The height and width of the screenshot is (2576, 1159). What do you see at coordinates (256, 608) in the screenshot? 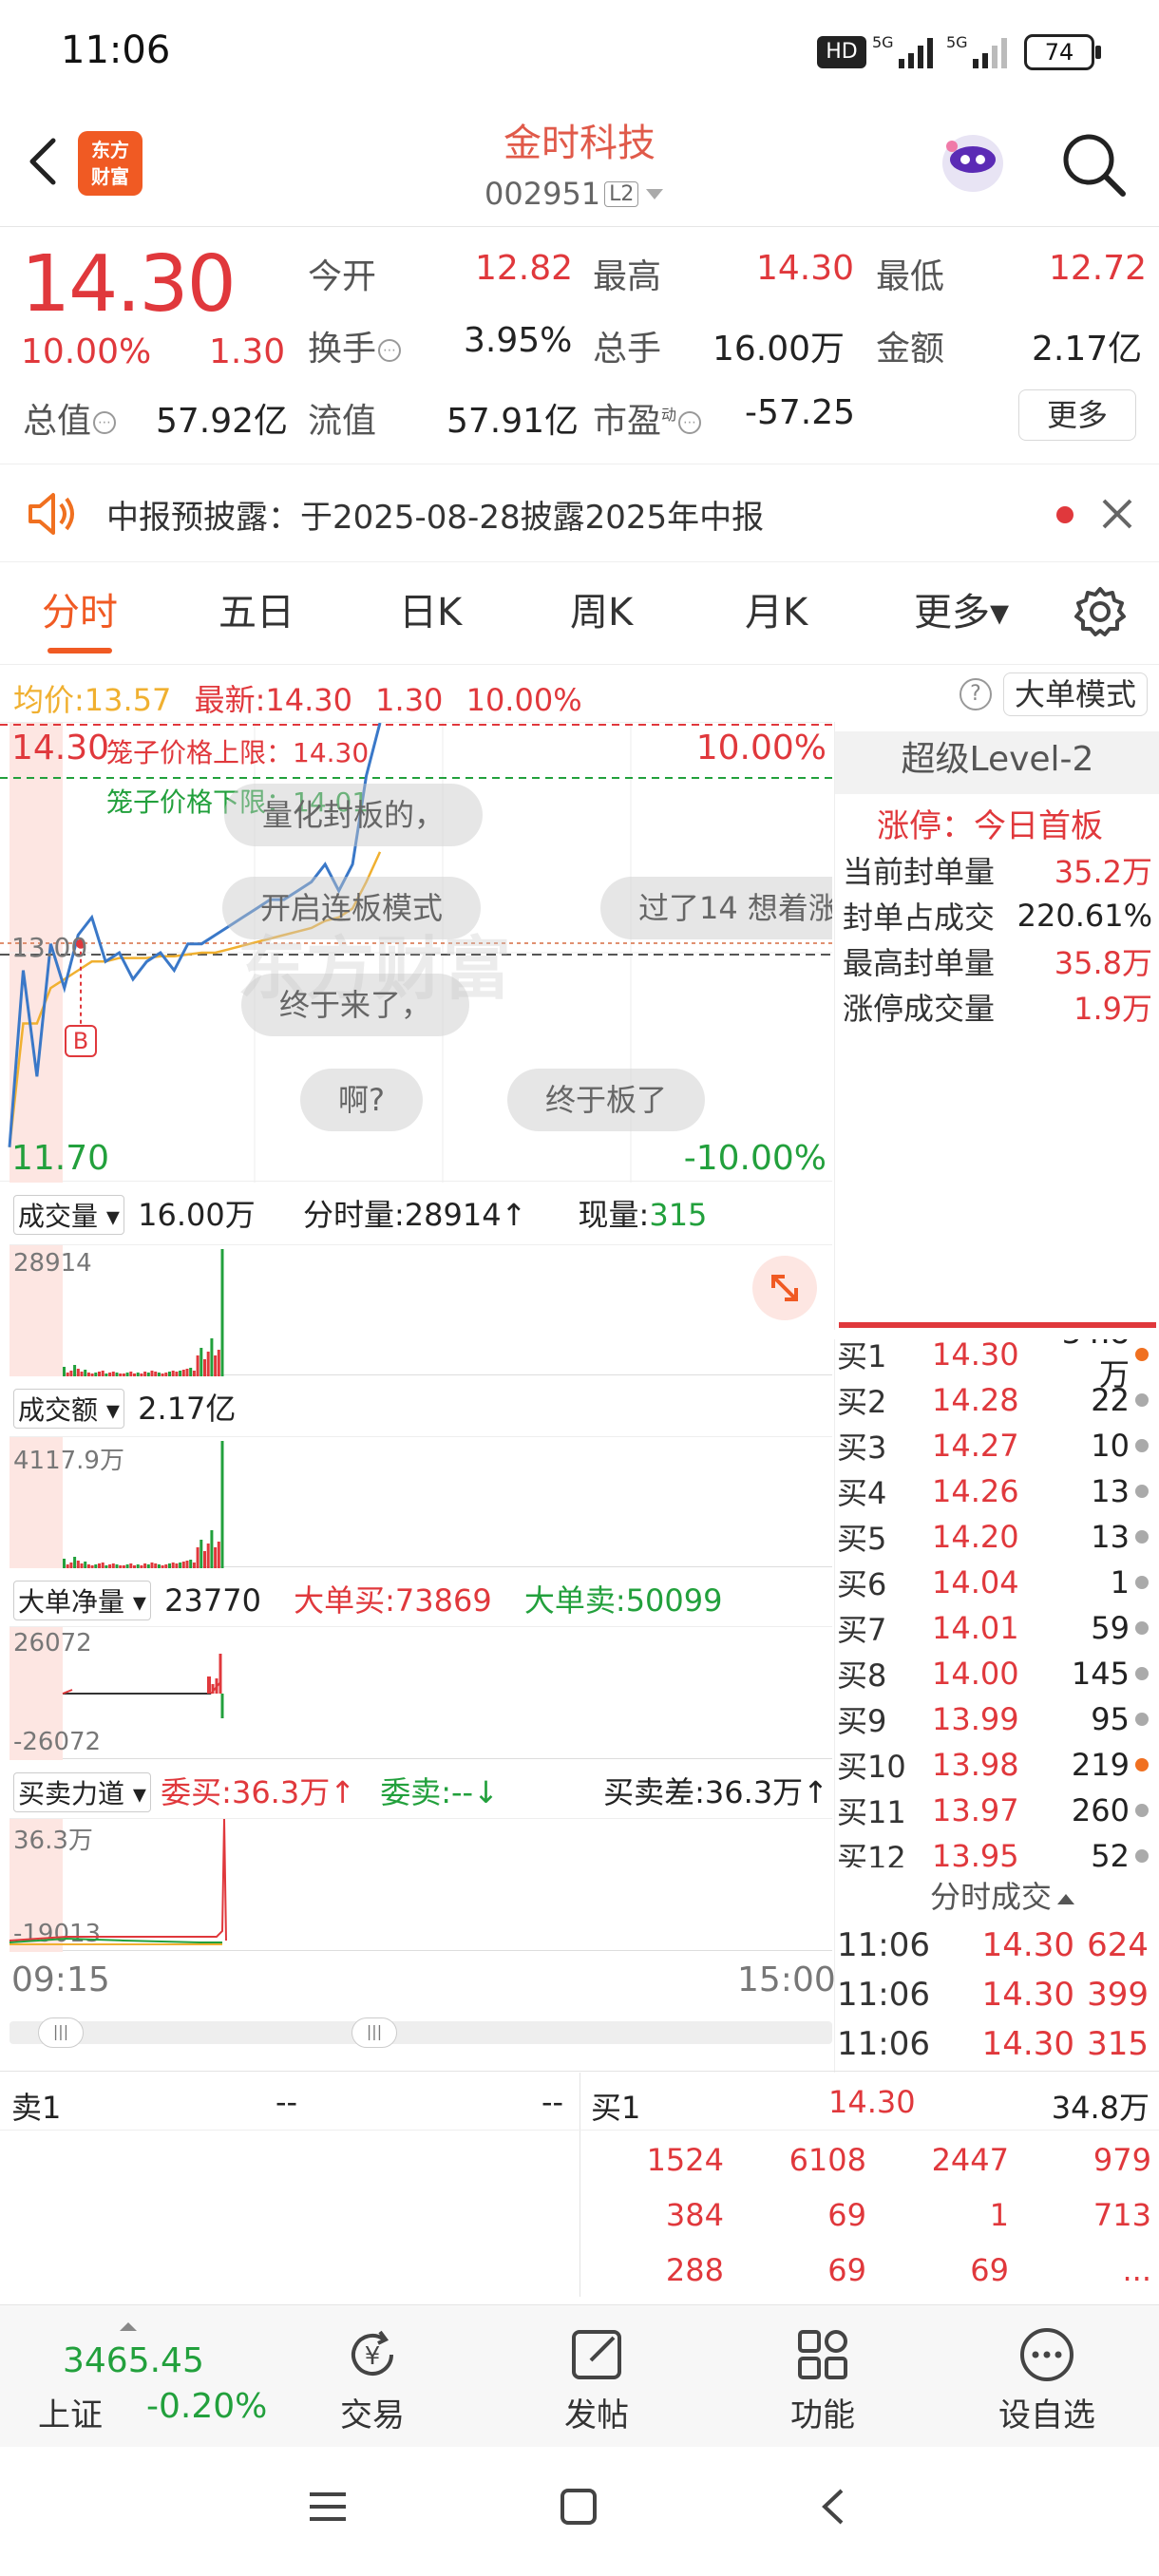
I see `tab-five-day: 五日` at bounding box center [256, 608].